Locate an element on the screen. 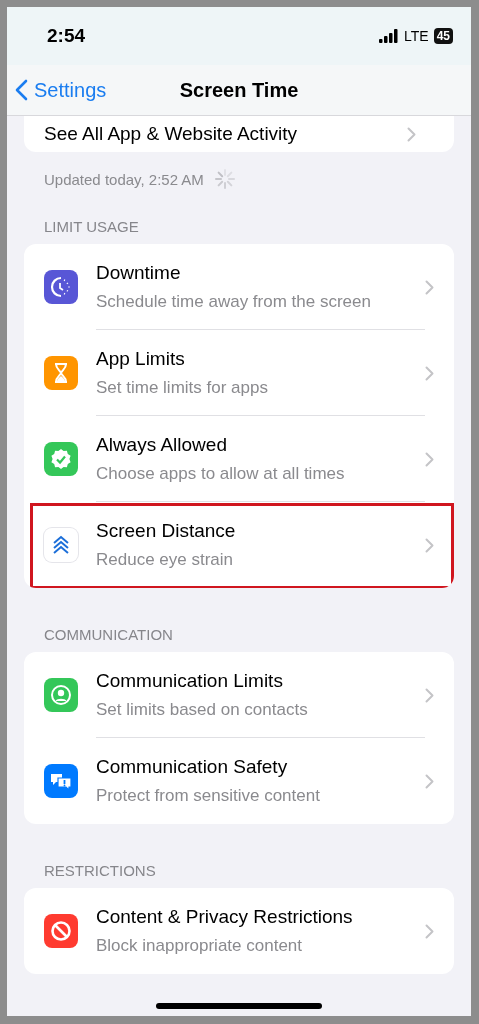 Image resolution: width=479 pixels, height=1024 pixels. settings-row: Screen Distance Reduce eye strain is located at coordinates (239, 545).